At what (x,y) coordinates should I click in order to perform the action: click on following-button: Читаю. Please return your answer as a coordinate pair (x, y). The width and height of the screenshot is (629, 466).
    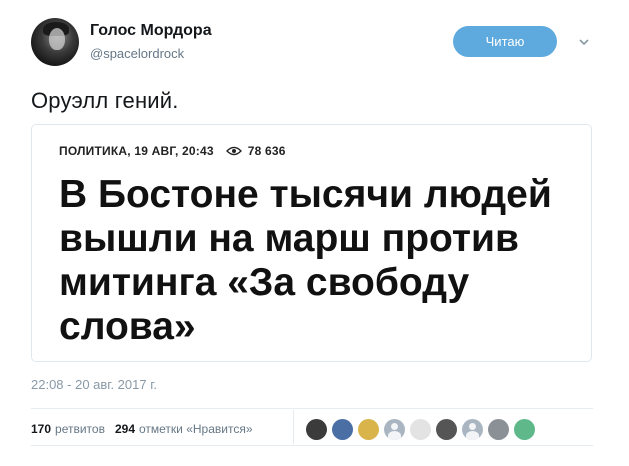
    Looking at the image, I should click on (505, 41).